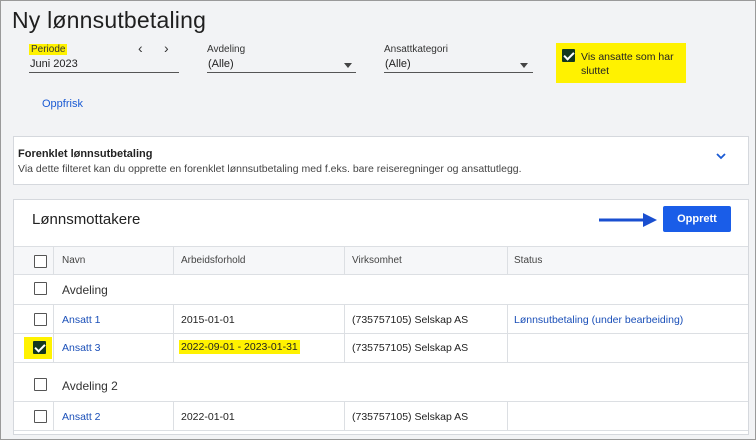 Image resolution: width=756 pixels, height=440 pixels. Describe the element at coordinates (109, 20) in the screenshot. I see `page-title: Ny lønnsutbetaling` at that location.